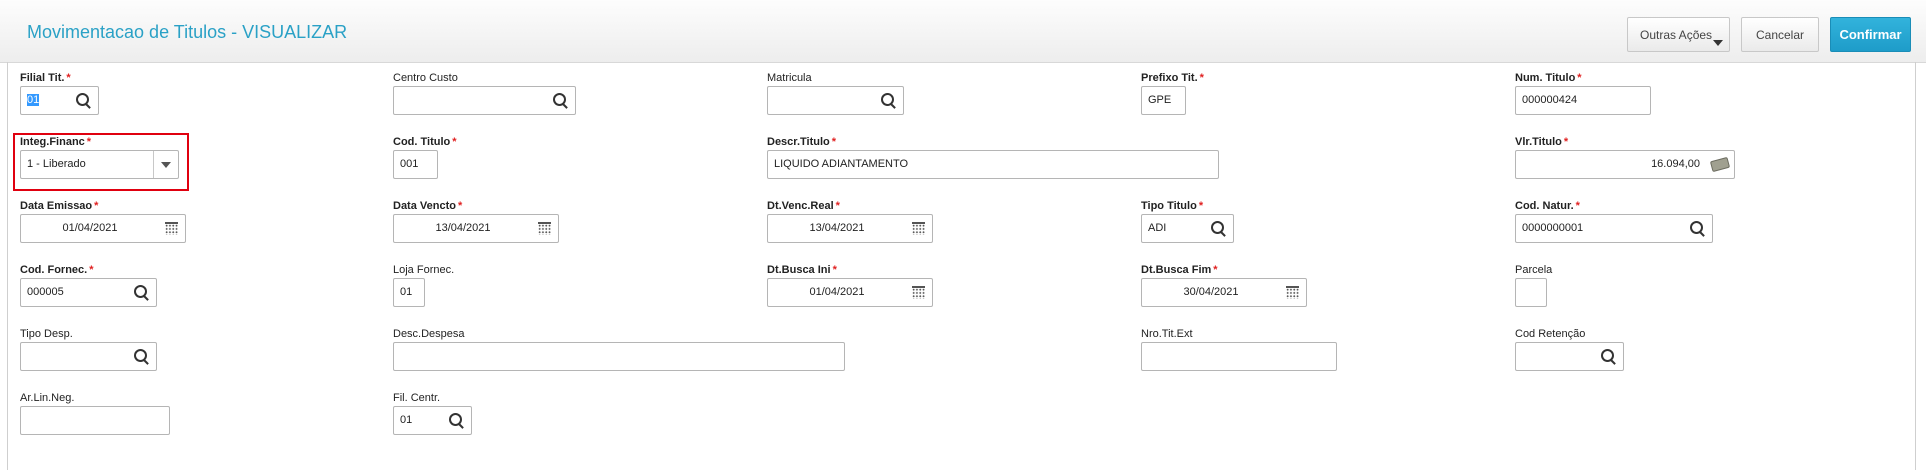 This screenshot has width=1926, height=470. Describe the element at coordinates (1547, 206) in the screenshot. I see `field-label: Cod. Natur. *` at that location.